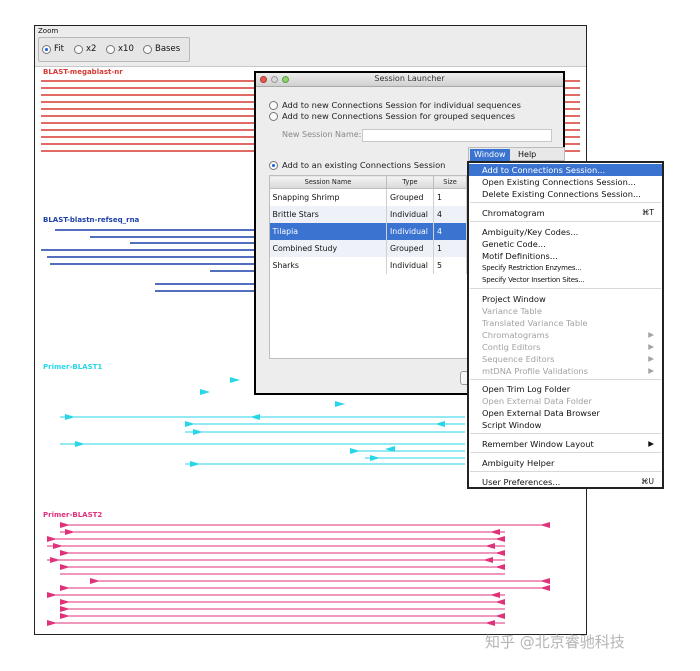 The width and height of the screenshot is (700, 671). Describe the element at coordinates (535, 323) in the screenshot. I see `menu-item-translated-variance-table: Translated Variance Table` at that location.